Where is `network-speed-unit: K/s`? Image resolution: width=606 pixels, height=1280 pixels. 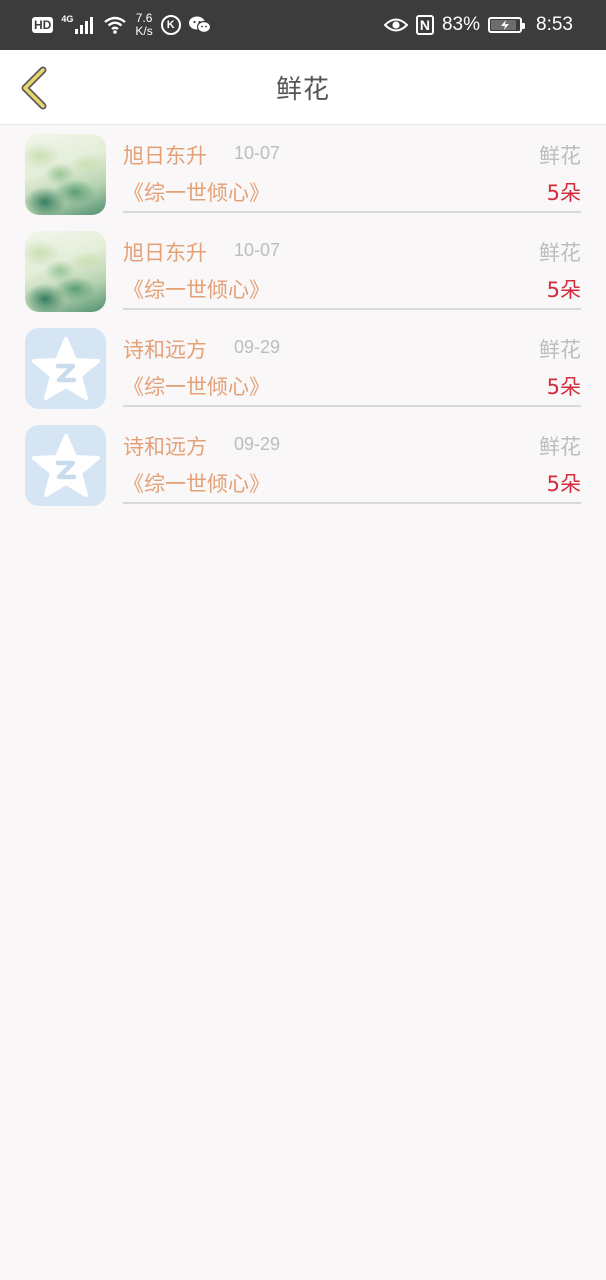
network-speed-unit: K/s is located at coordinates (144, 31).